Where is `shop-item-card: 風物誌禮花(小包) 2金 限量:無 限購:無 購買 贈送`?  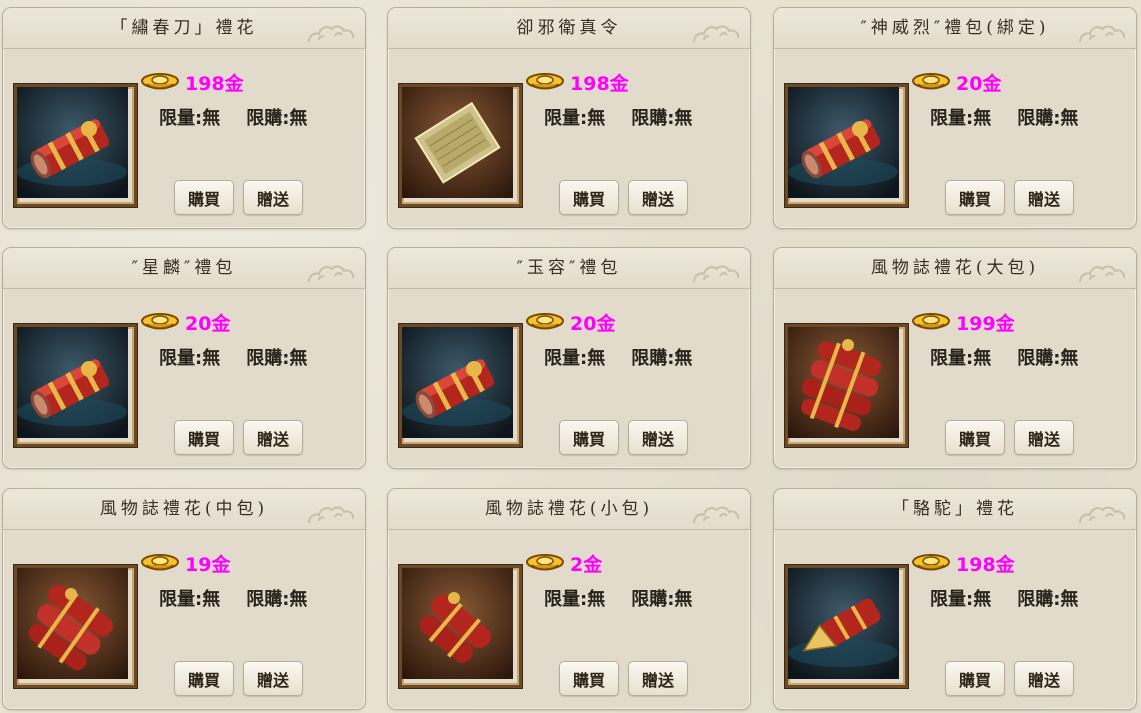 shop-item-card: 風物誌禮花(小包) 2金 限量:無 限購:無 購買 贈送 is located at coordinates (569, 599).